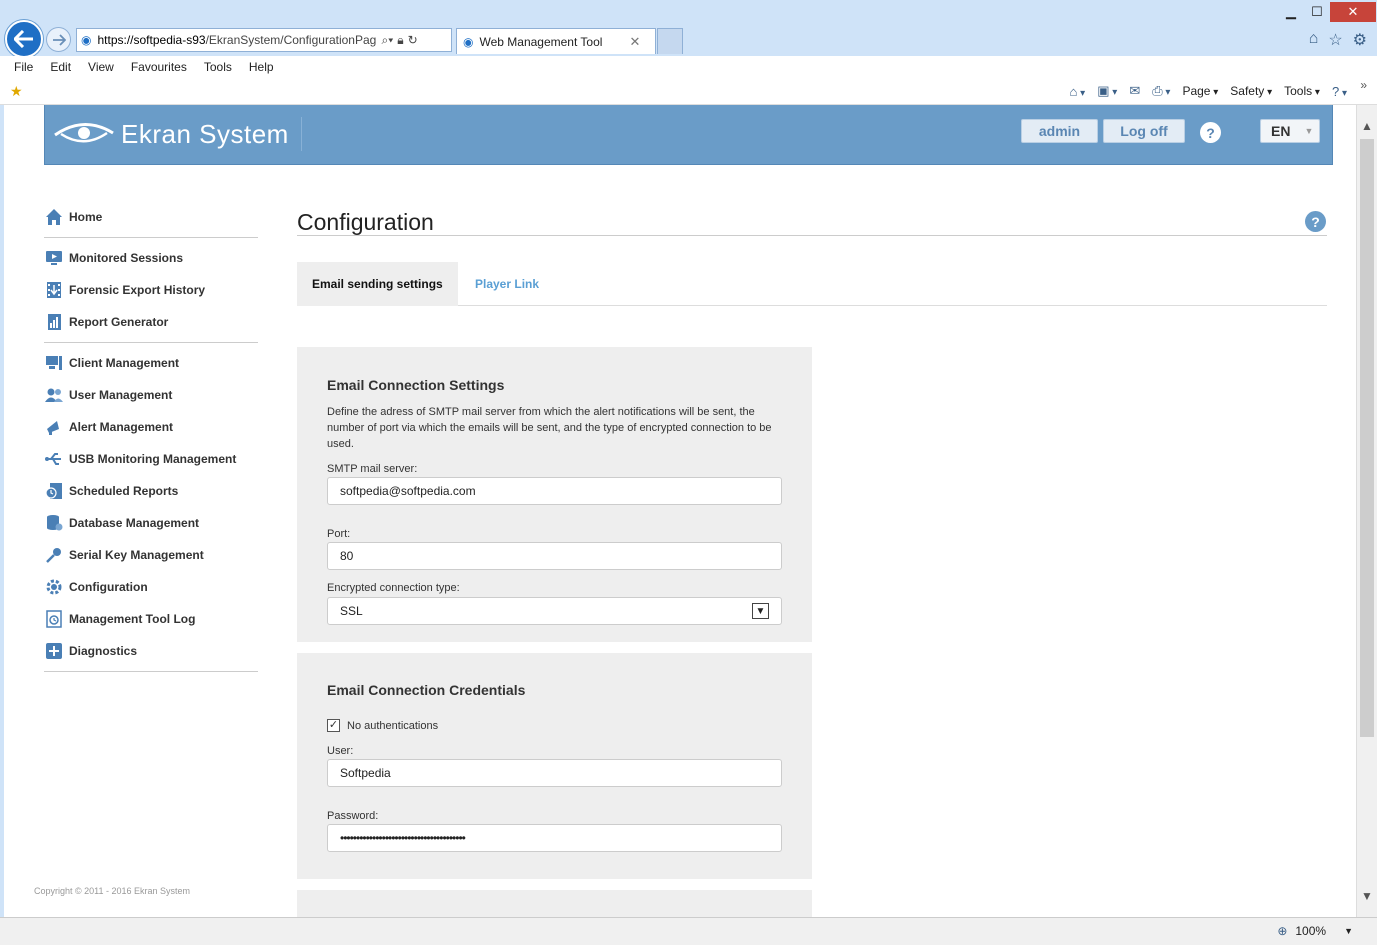 The image size is (1377, 945). Describe the element at coordinates (159, 67) in the screenshot. I see `menu-favourites: Favourites` at that location.